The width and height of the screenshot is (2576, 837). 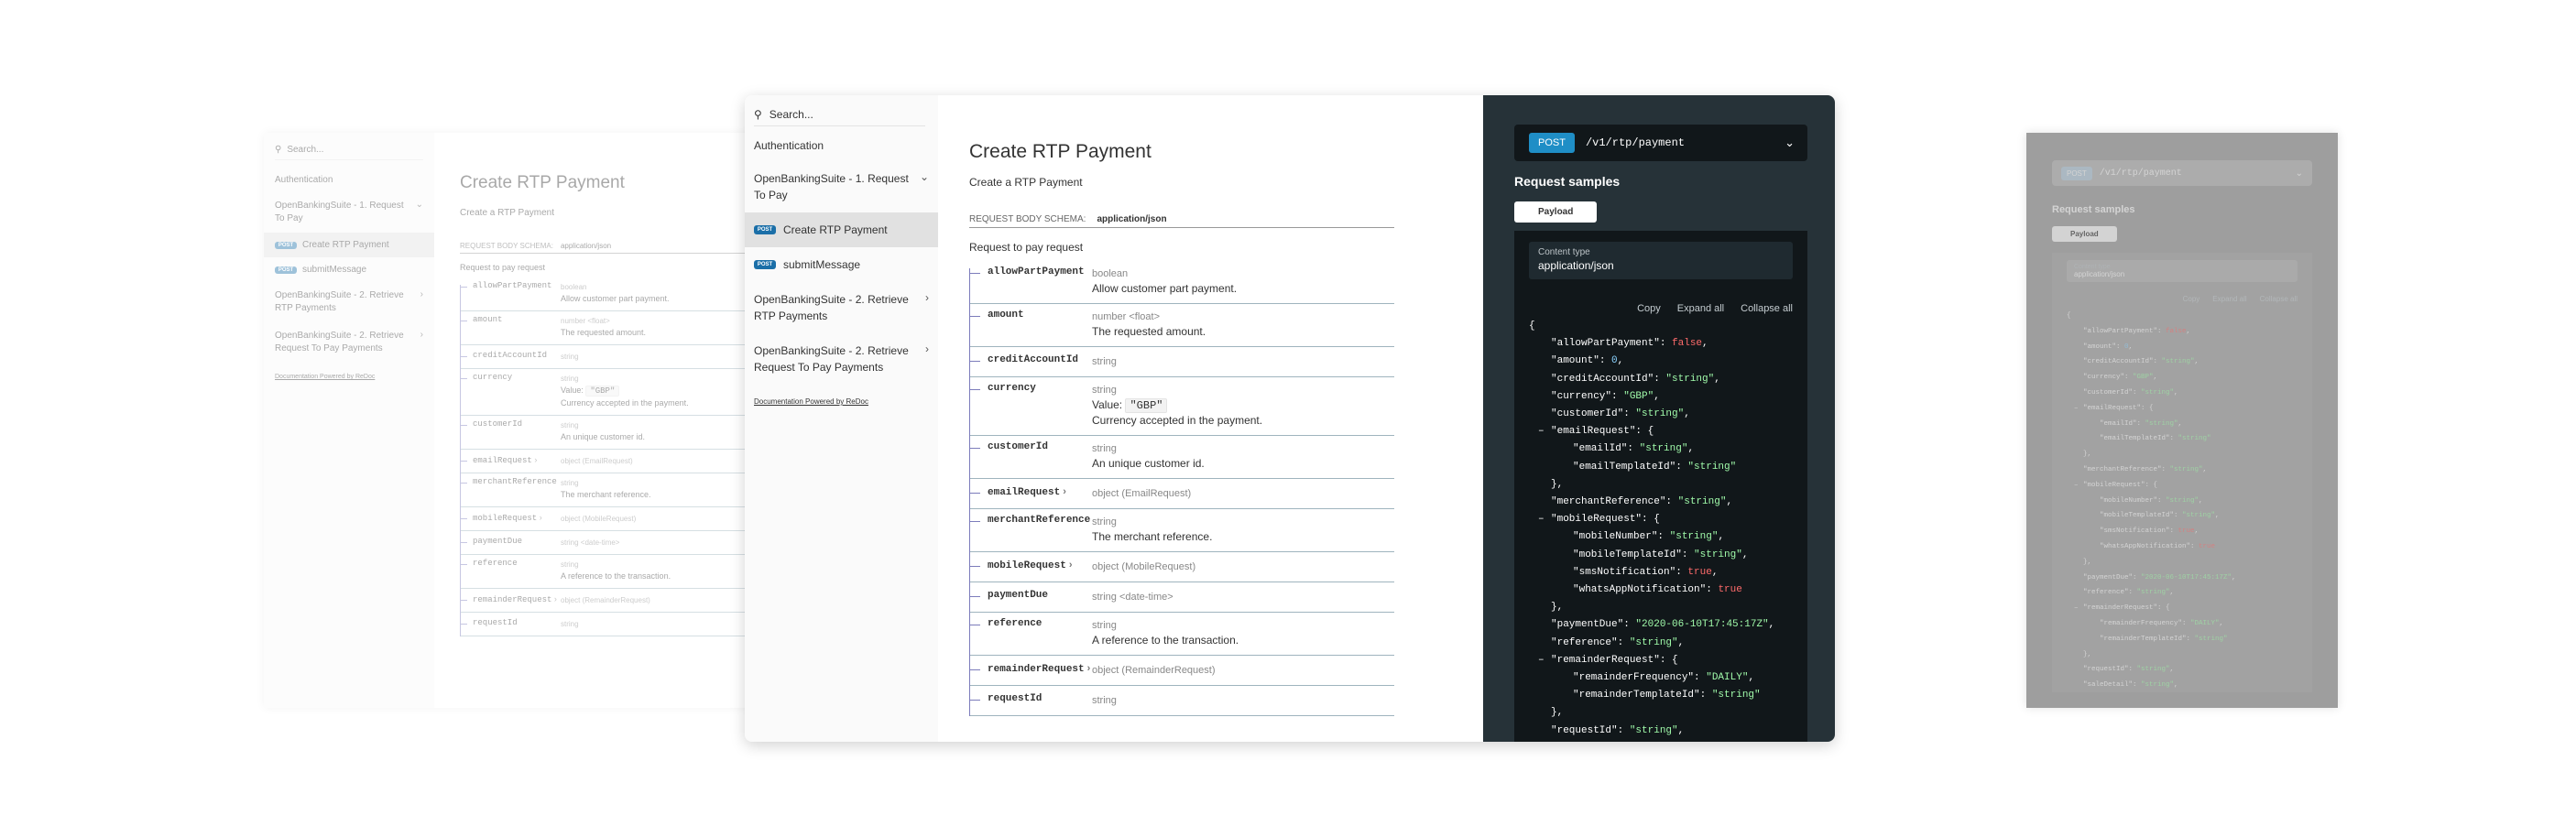 What do you see at coordinates (1661, 741) in the screenshot?
I see `json-line: "saleDetail": "string",` at bounding box center [1661, 741].